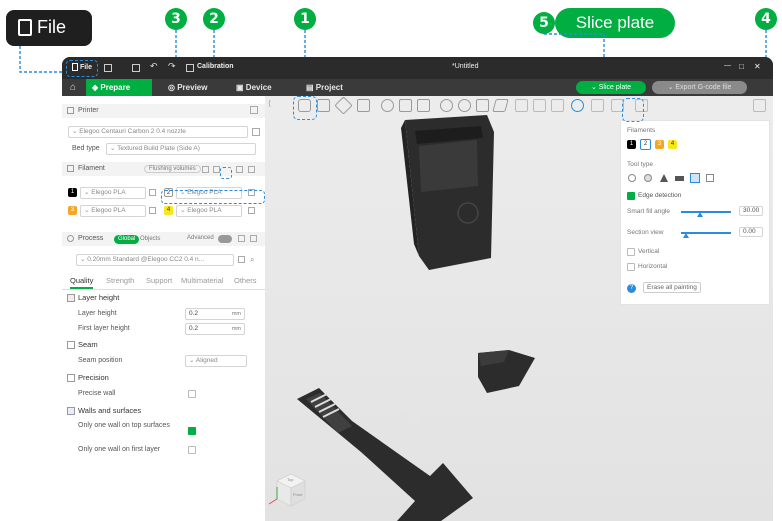 The height and width of the screenshot is (521, 782). I want to click on precision-icon, so click(71, 378).